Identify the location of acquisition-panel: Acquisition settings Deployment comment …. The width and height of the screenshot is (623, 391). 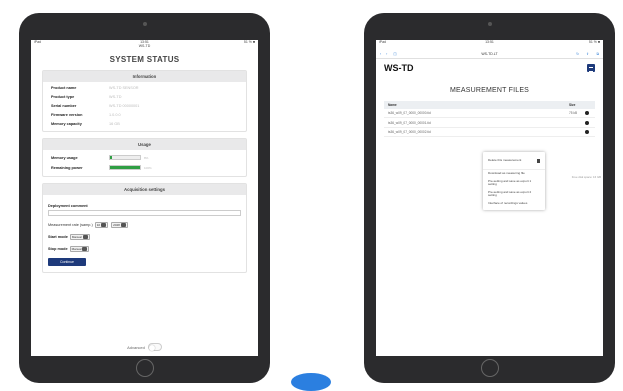
(144, 228).